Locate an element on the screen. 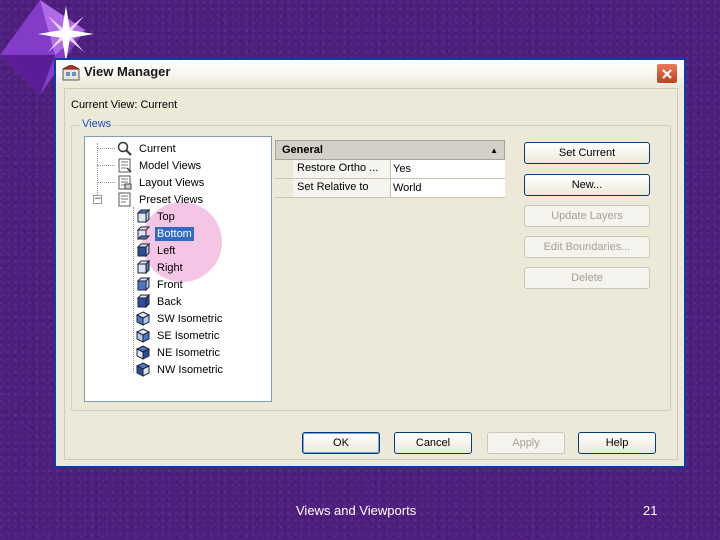 Image resolution: width=720 pixels, height=540 pixels. tree-item-right: Right is located at coordinates (160, 267).